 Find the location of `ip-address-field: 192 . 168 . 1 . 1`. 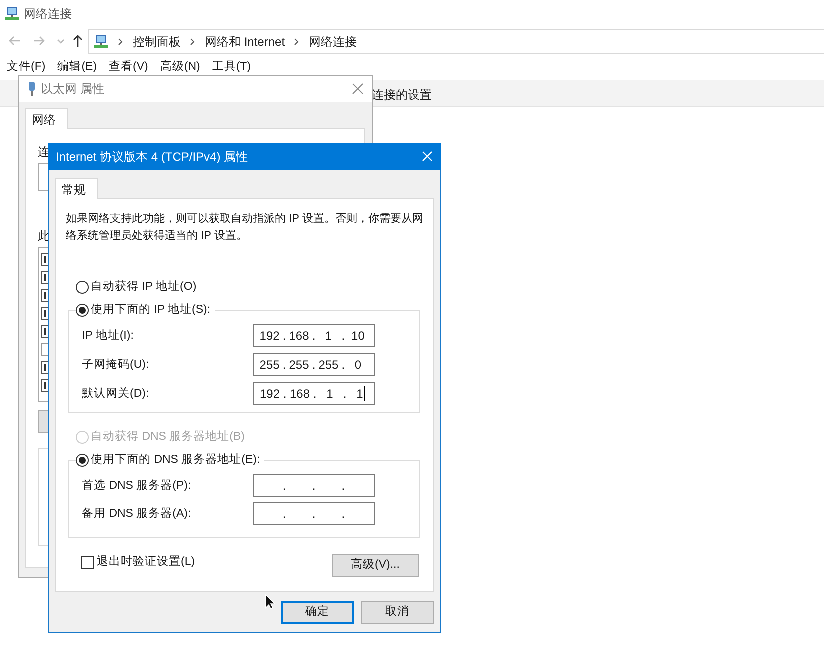

ip-address-field: 192 . 168 . 1 . 1 is located at coordinates (314, 393).